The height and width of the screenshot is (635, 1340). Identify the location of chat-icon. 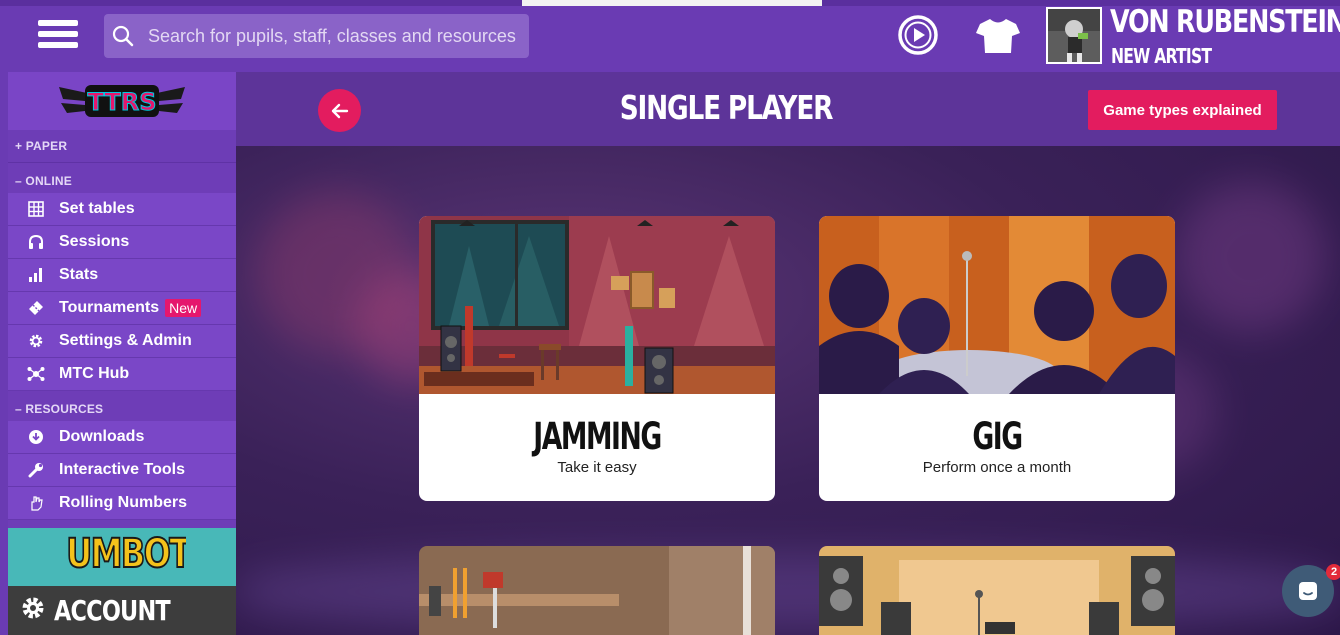
(1308, 591).